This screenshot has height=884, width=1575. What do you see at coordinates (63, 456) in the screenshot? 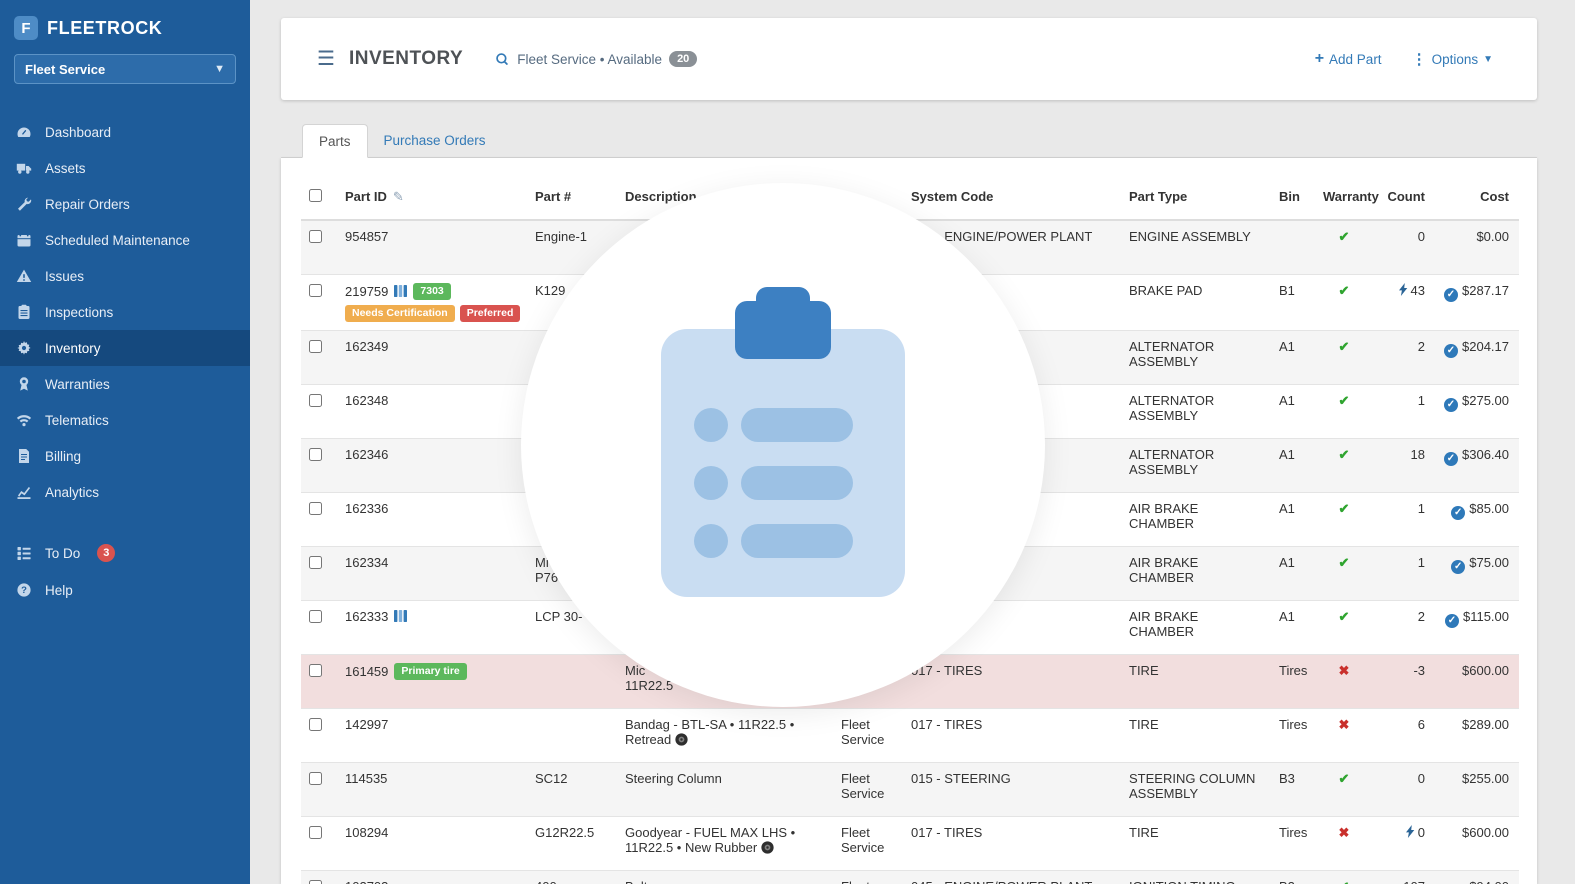
I see `sidebar-item-label: Billing` at bounding box center [63, 456].